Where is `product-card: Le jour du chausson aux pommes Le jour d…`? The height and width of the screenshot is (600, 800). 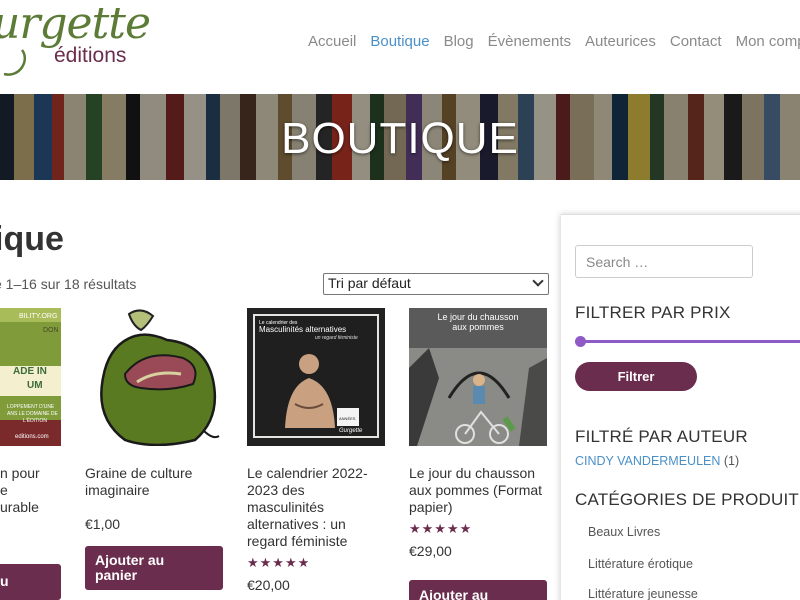
product-card: Le jour du chausson aux pommes Le jour d… is located at coordinates (478, 454).